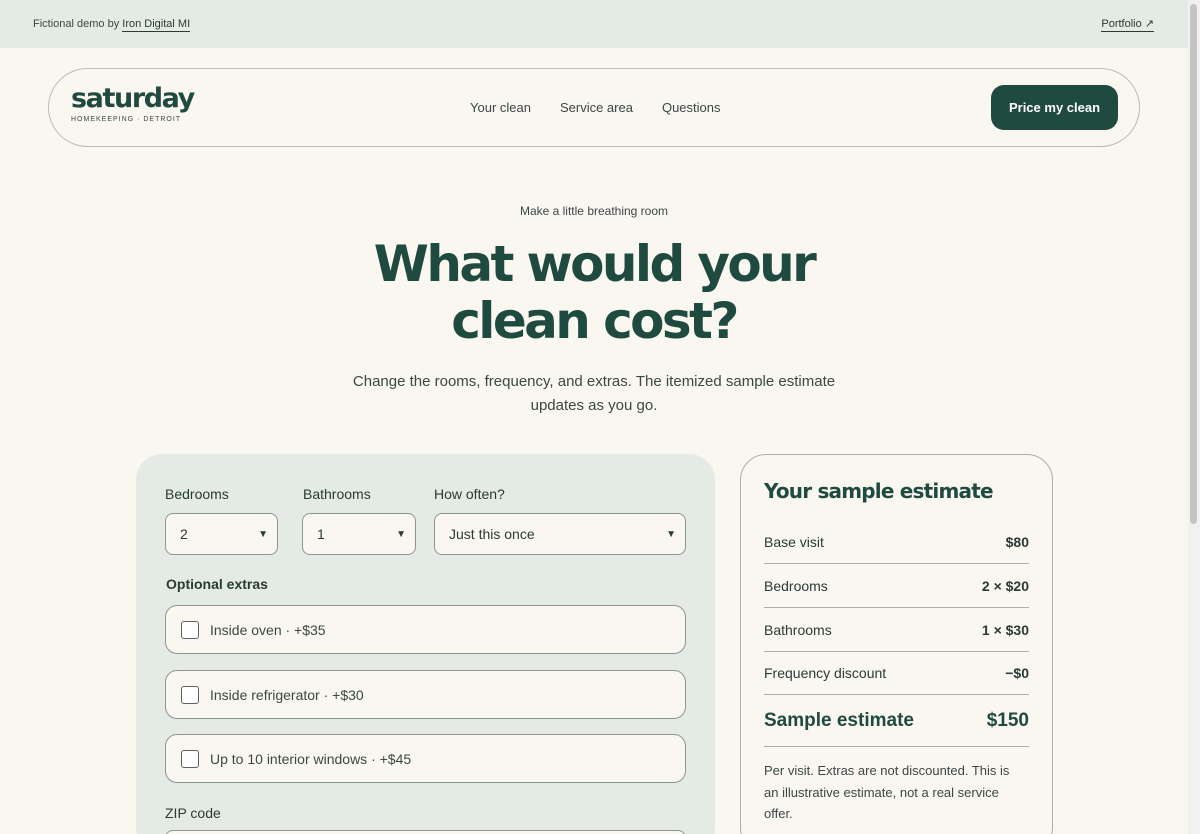  I want to click on estimate-total-value: $150, so click(1007, 720).